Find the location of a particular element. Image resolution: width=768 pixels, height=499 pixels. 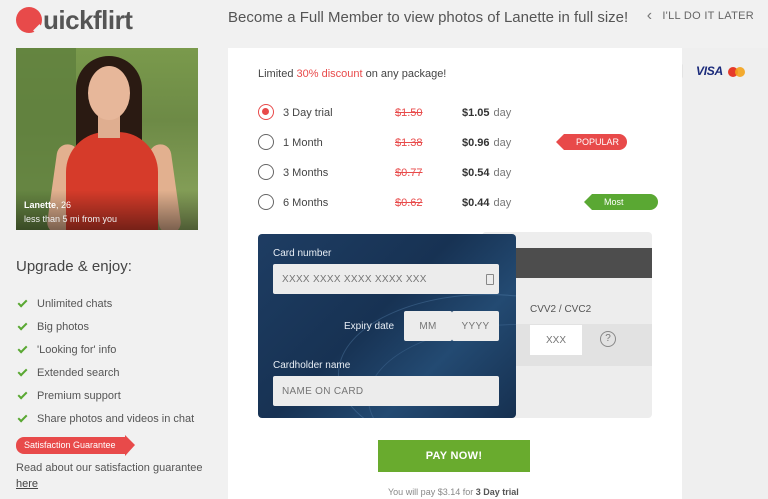

expiry-label: Expiry date is located at coordinates (369, 326).